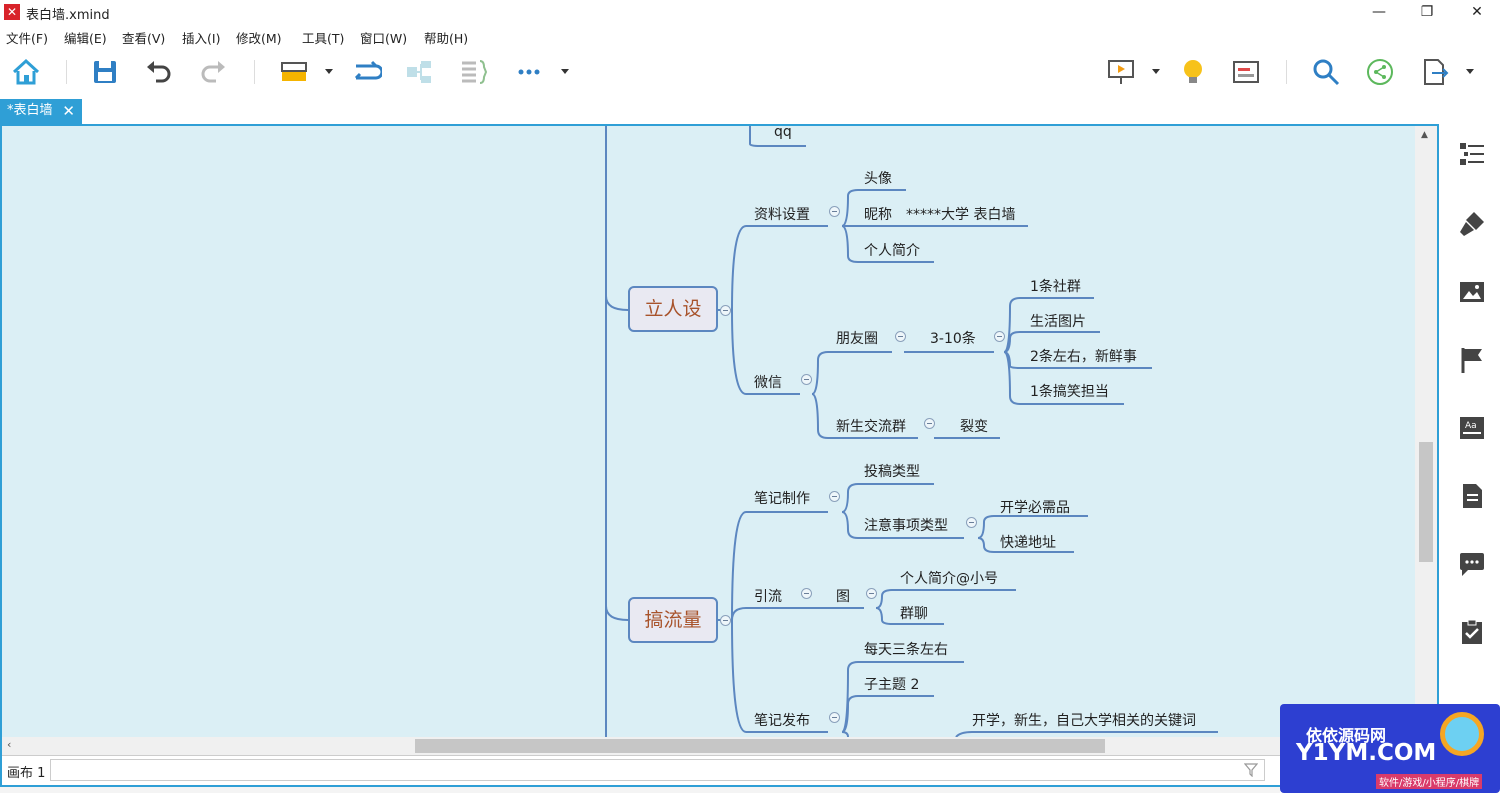  I want to click on minimize-button: —, so click(1379, 12).